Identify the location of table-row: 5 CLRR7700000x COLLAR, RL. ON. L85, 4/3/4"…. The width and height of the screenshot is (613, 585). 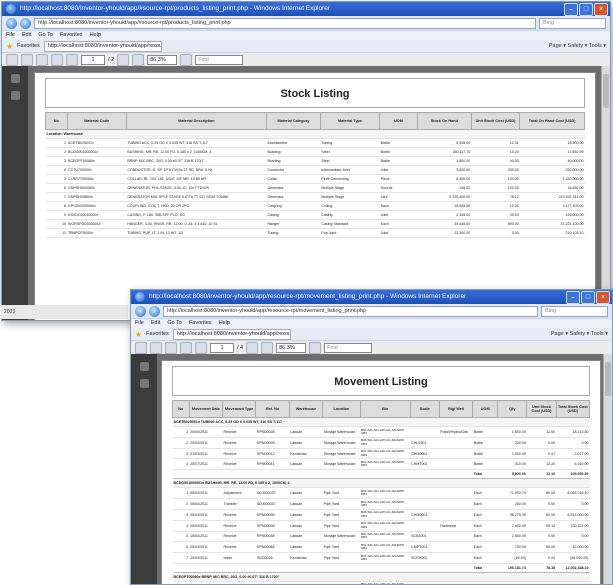
(315, 179).